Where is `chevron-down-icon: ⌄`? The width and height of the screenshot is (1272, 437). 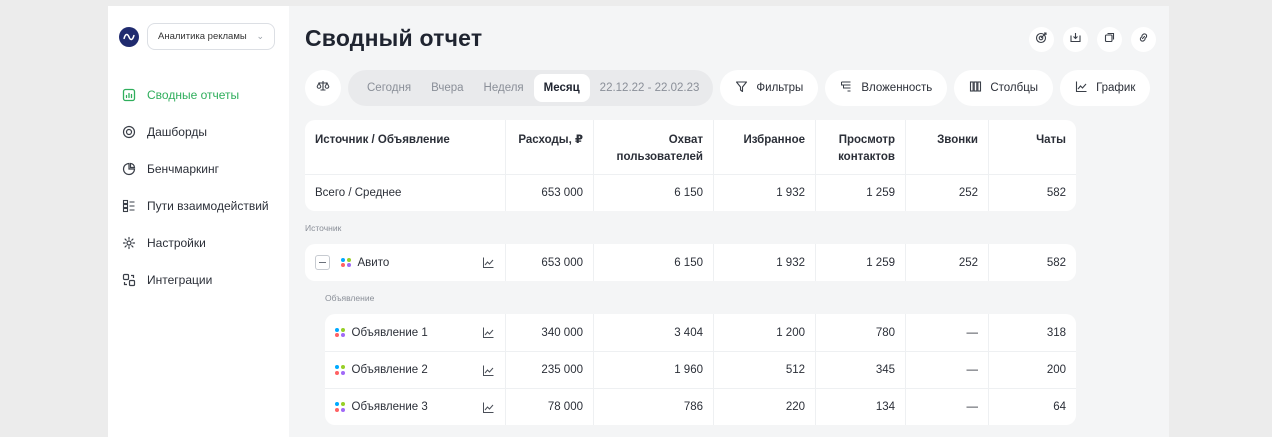 chevron-down-icon: ⌄ is located at coordinates (260, 36).